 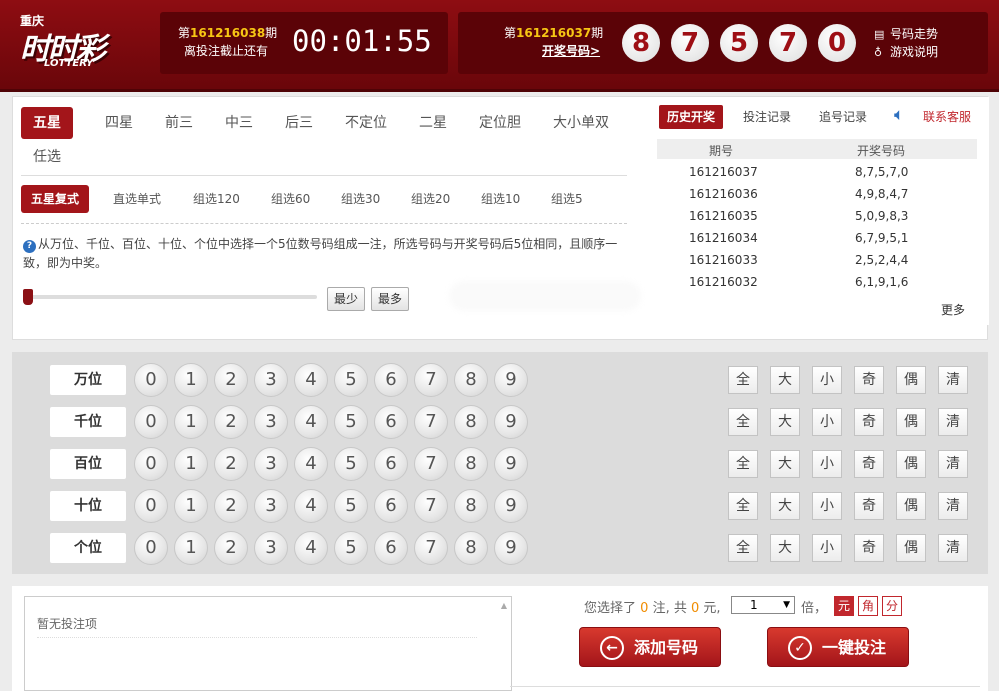 I want to click on play-tab: 前三, so click(x=179, y=123).